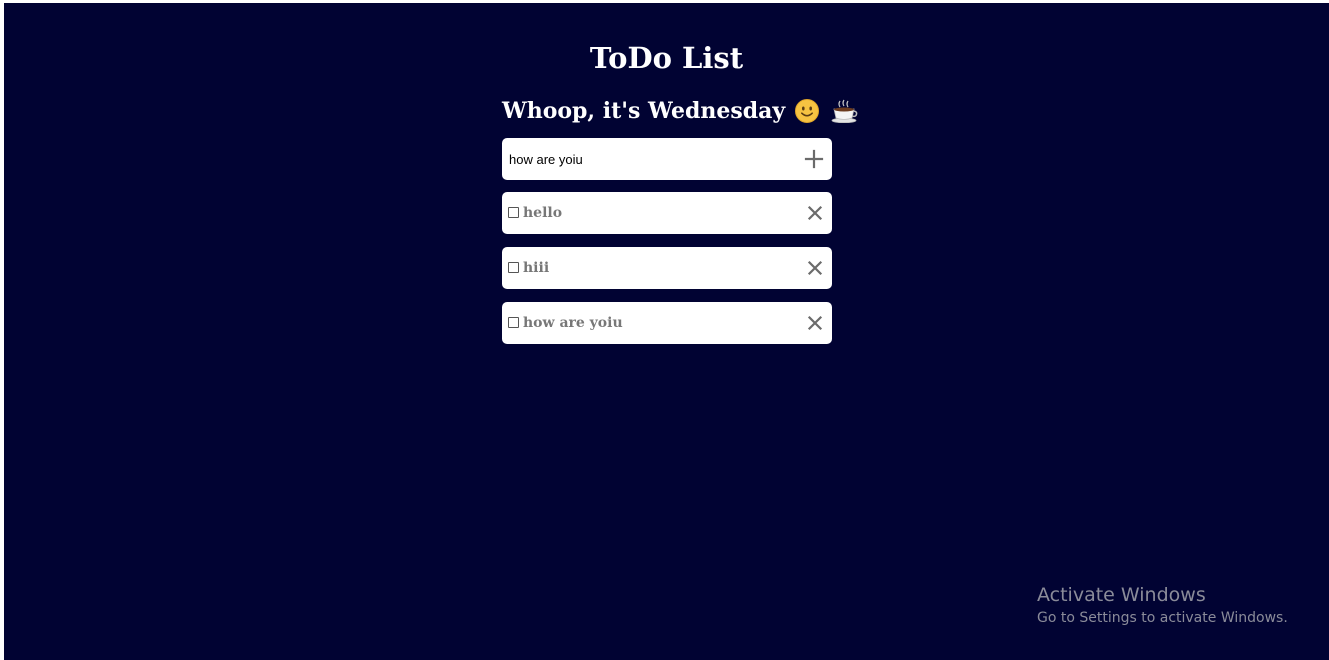 The image size is (1329, 660). Describe the element at coordinates (666, 58) in the screenshot. I see `page-title: ToDo List` at that location.